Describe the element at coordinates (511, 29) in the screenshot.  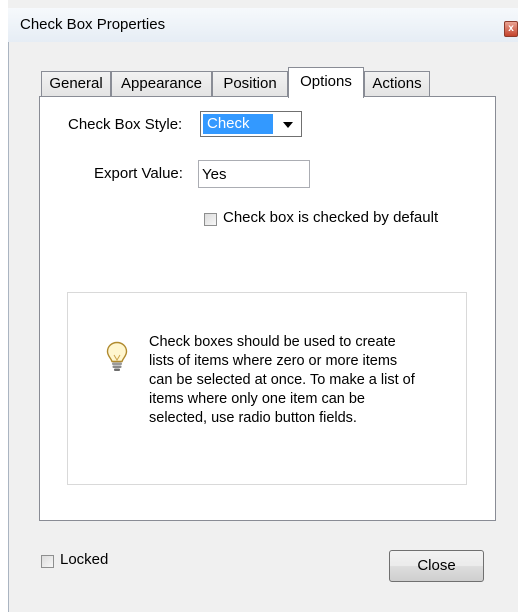
I see `close-icon: x` at that location.